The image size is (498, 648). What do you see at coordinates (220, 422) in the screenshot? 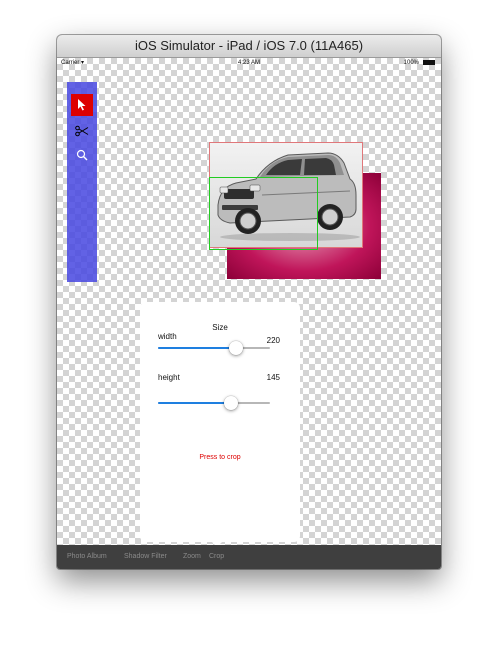
I see `size-popover: Size width 220 height 145 Press to crop` at bounding box center [220, 422].